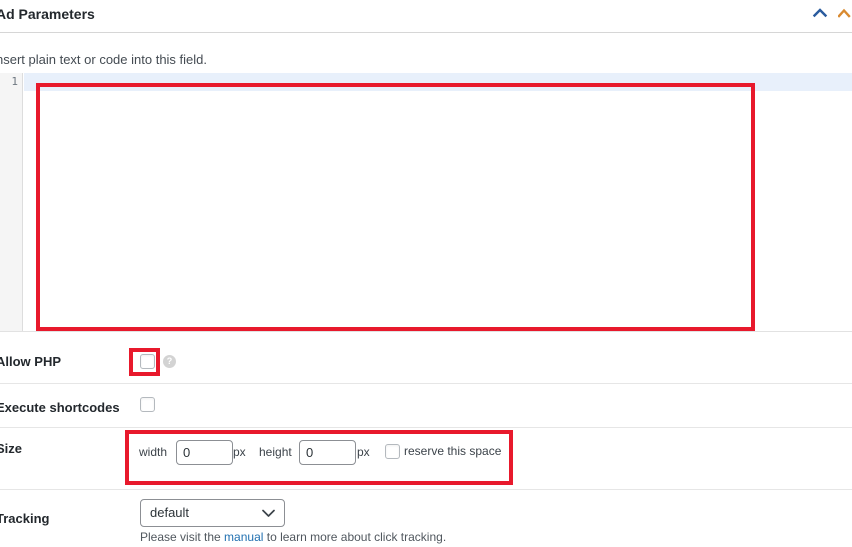 The image size is (852, 547). What do you see at coordinates (820, 13) in the screenshot?
I see `chevron-up-icon` at bounding box center [820, 13].